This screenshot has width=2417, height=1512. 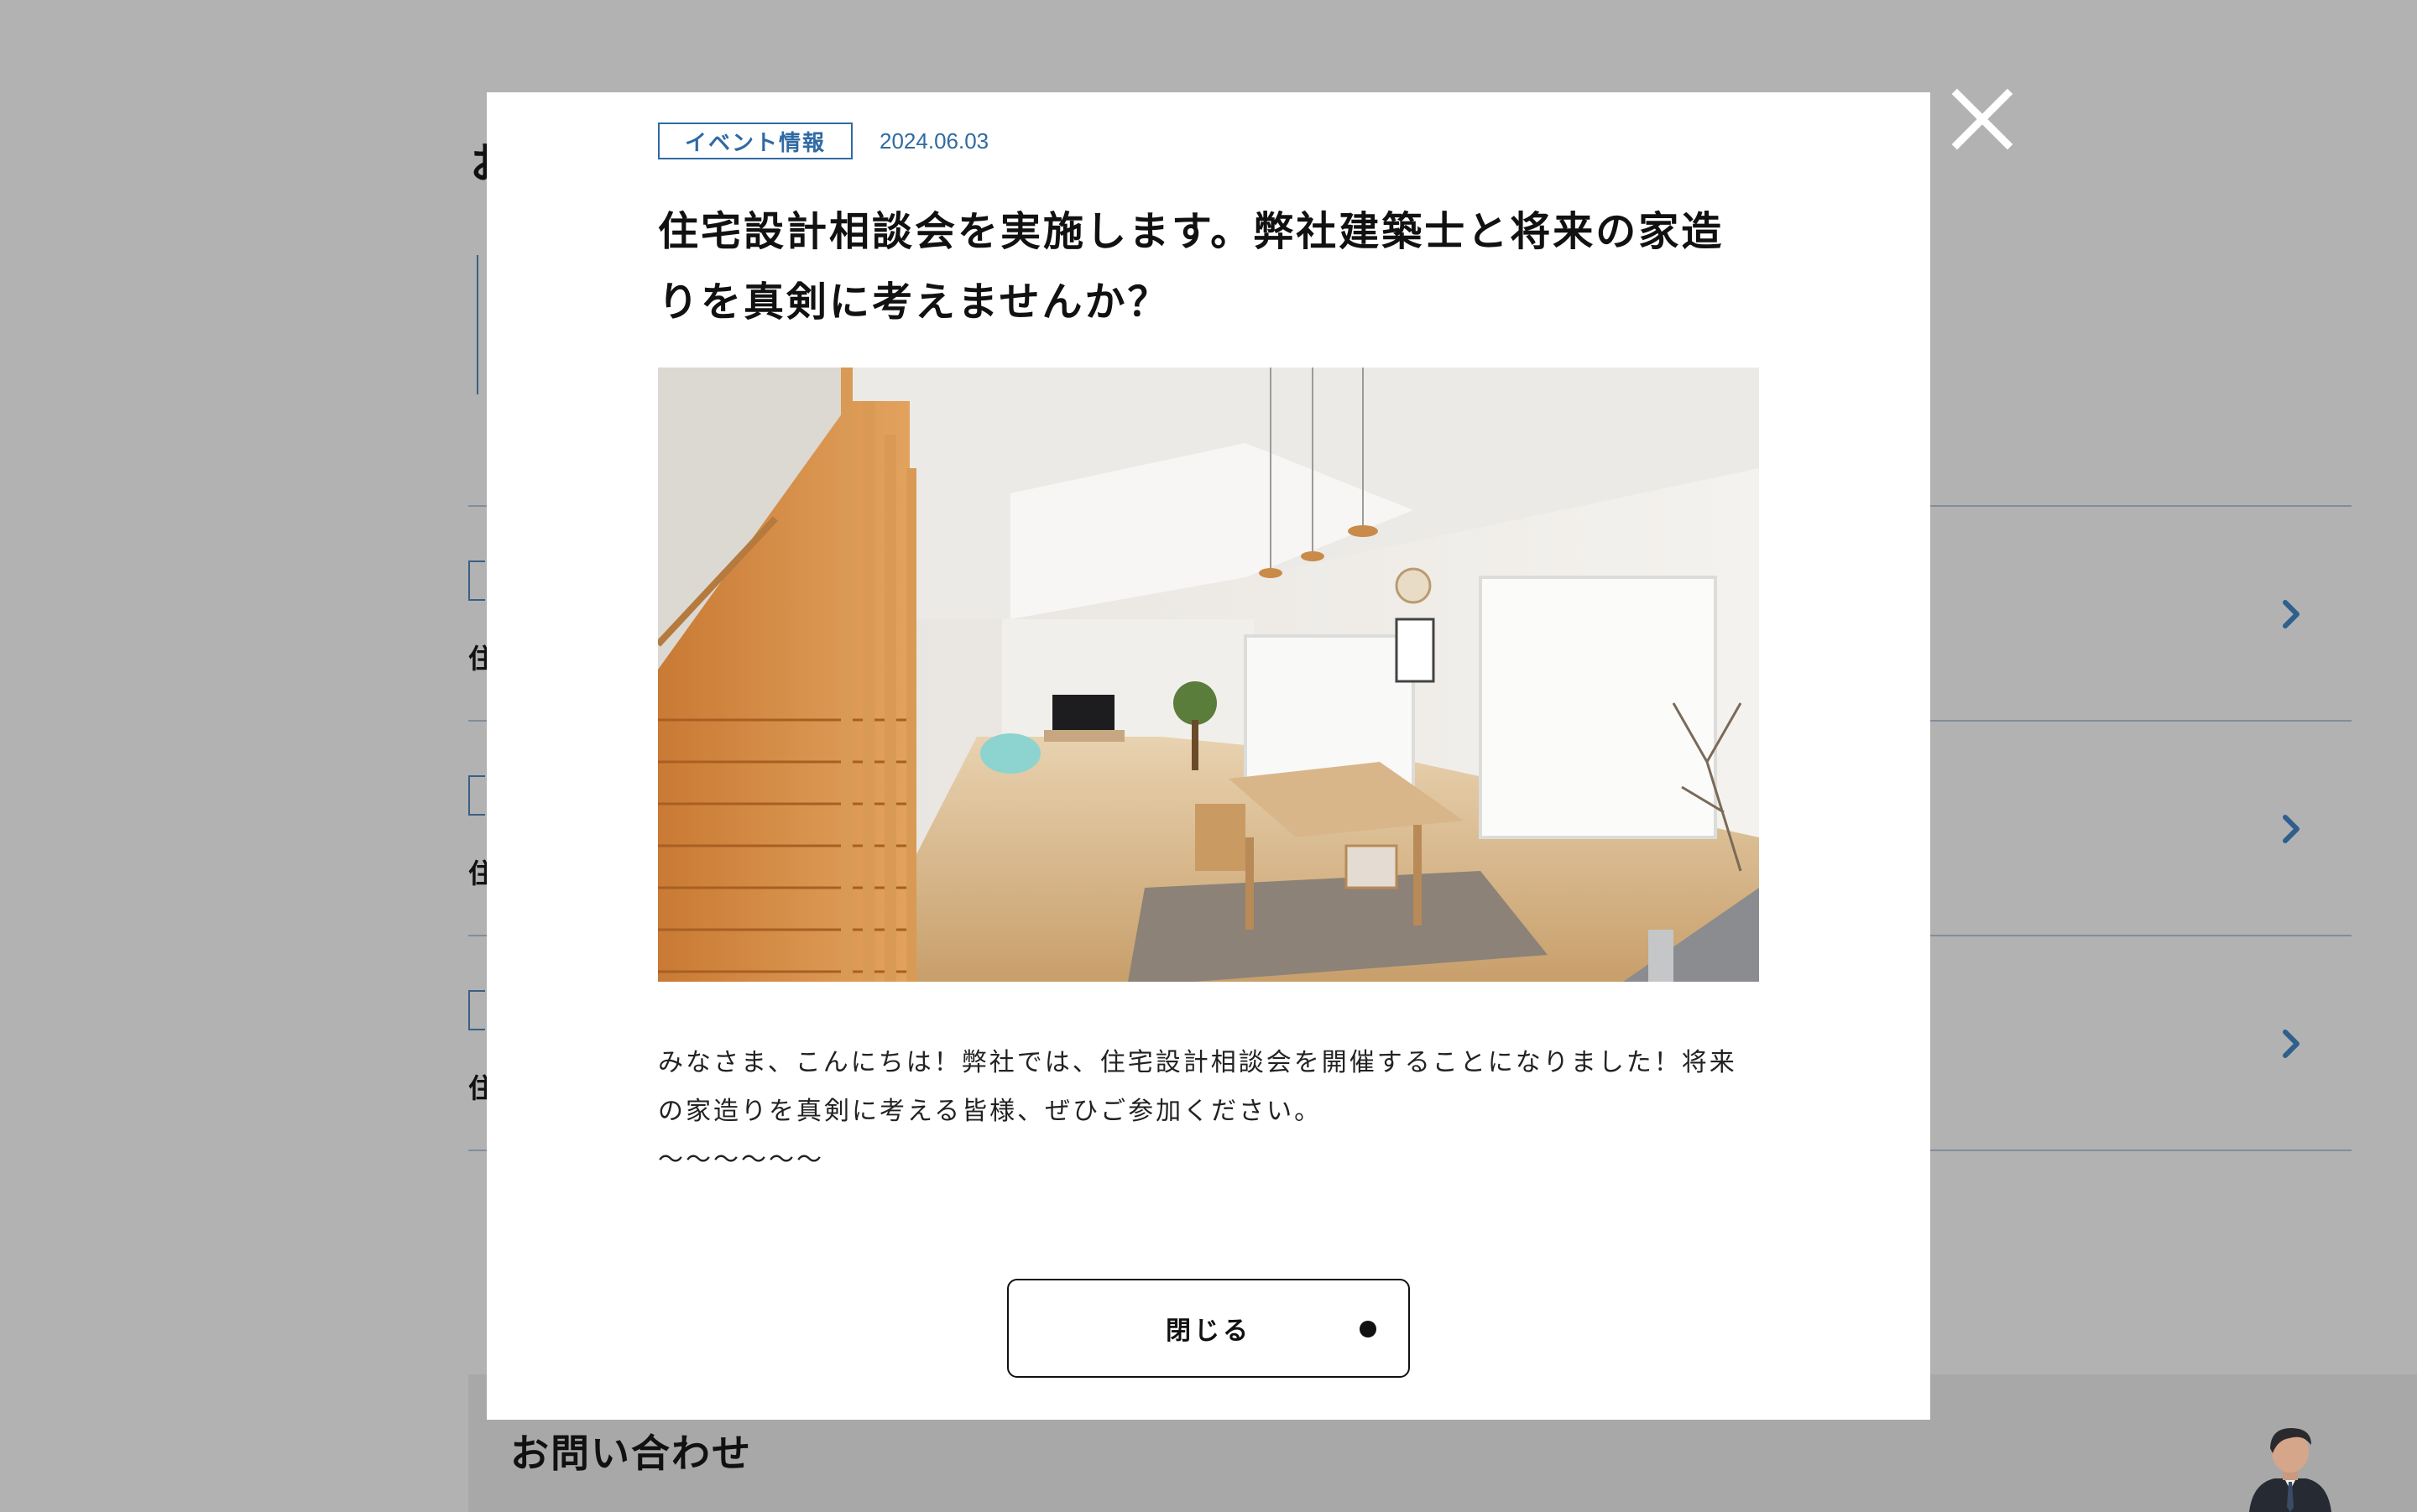 What do you see at coordinates (480, 324) in the screenshot?
I see `background-card-edge` at bounding box center [480, 324].